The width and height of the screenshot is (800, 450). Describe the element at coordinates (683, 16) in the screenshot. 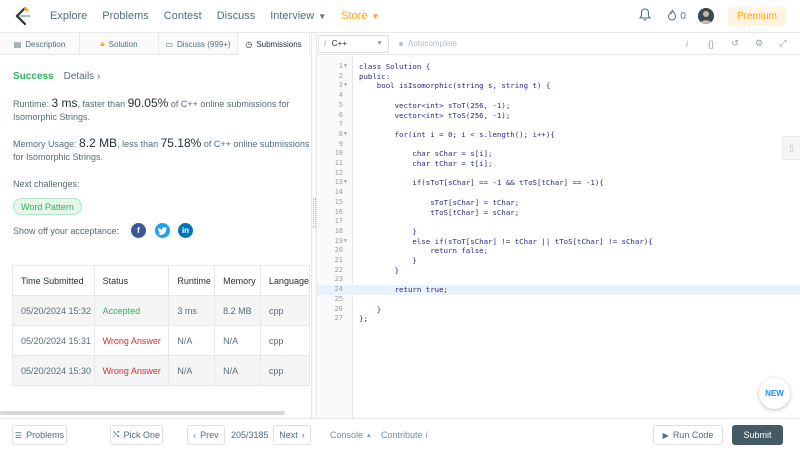

I see `streak-count: 0` at that location.